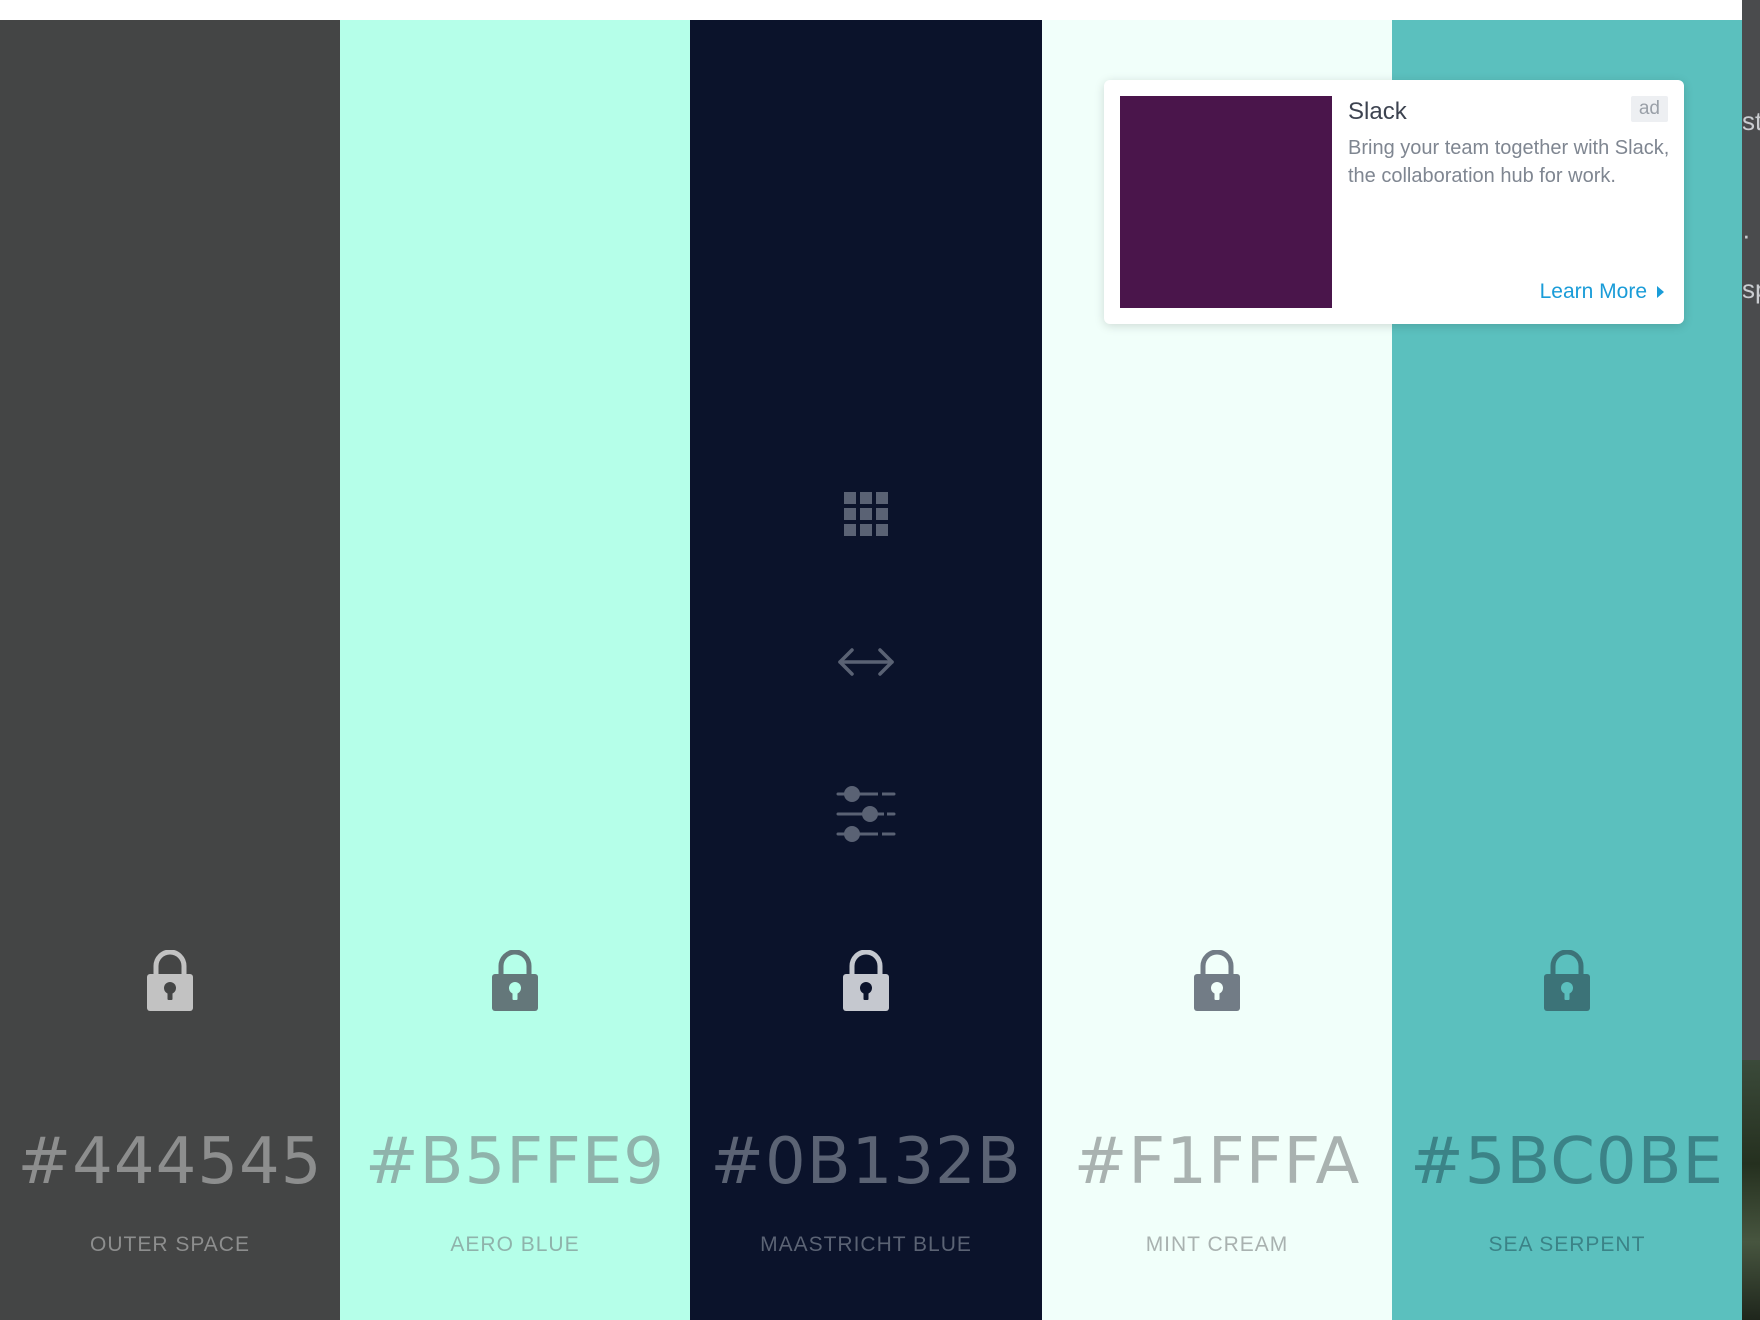 The image size is (1760, 1320). What do you see at coordinates (866, 514) in the screenshot?
I see `grid-icon` at bounding box center [866, 514].